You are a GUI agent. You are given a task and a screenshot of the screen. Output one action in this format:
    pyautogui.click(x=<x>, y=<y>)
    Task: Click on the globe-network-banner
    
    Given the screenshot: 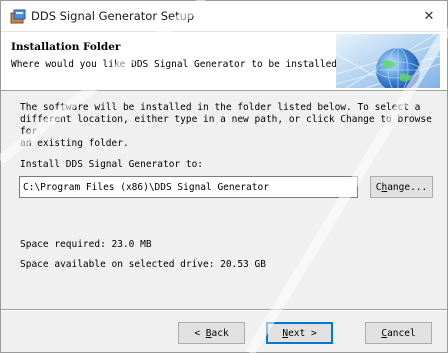 What is the action you would take?
    pyautogui.click(x=388, y=61)
    